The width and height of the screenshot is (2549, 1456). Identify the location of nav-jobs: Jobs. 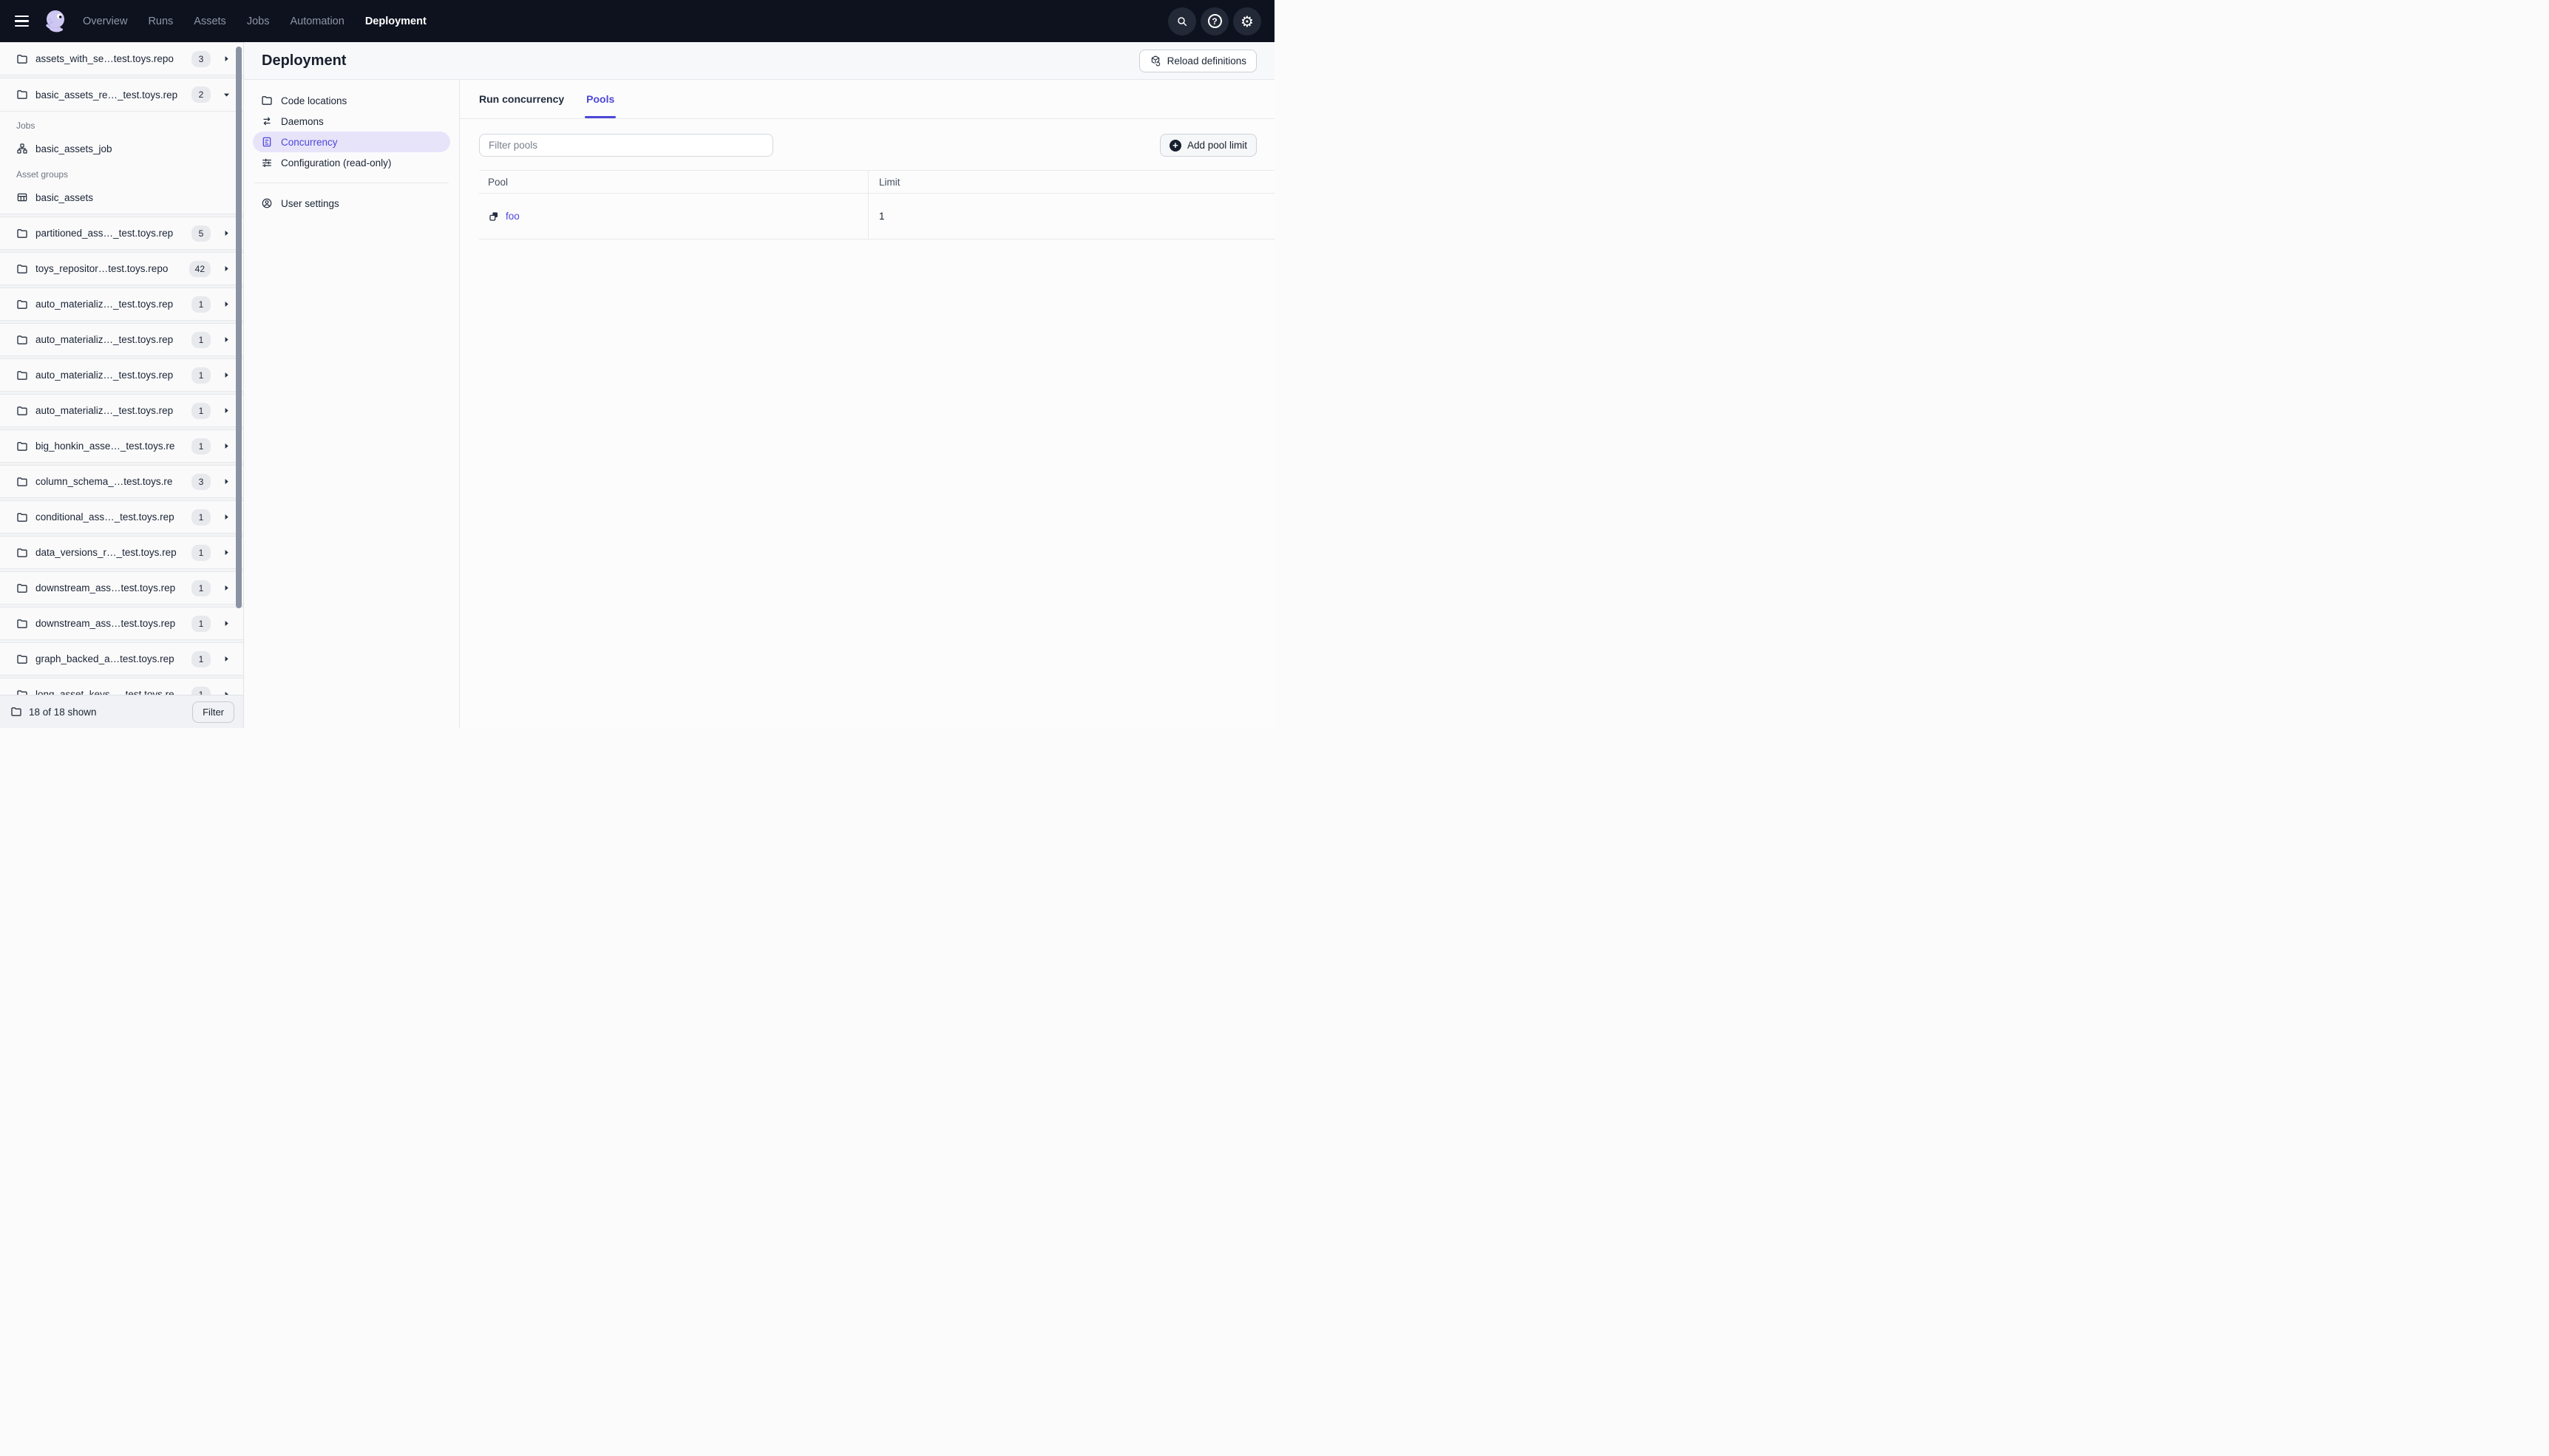
(258, 21).